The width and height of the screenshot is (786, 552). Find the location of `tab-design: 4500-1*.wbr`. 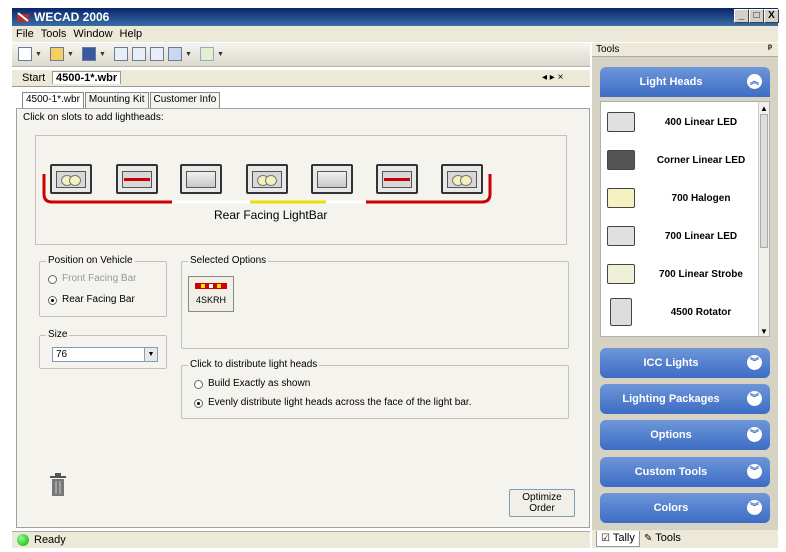

tab-design: 4500-1*.wbr is located at coordinates (53, 100).